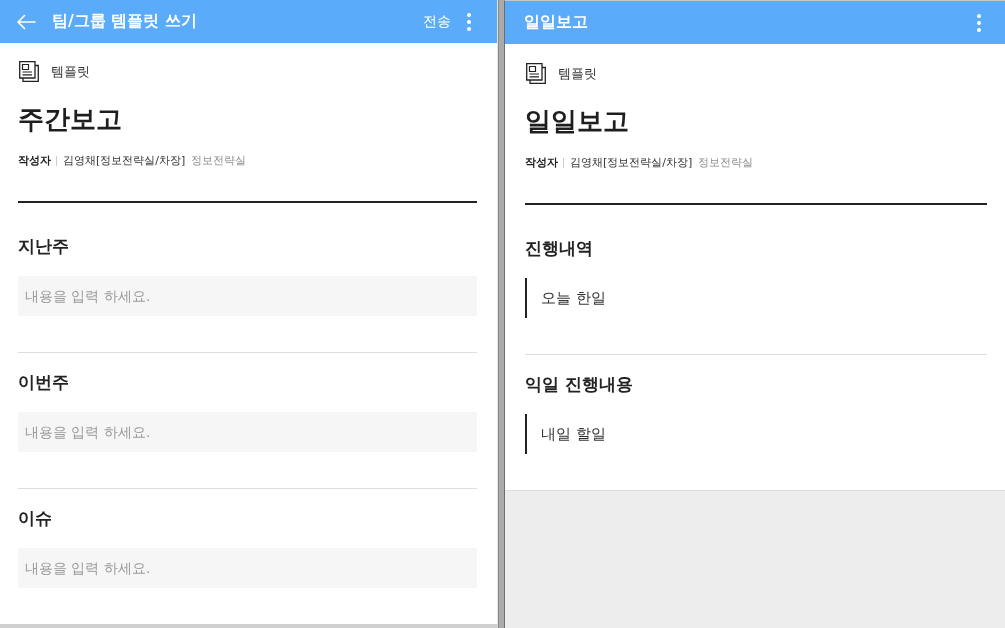 Image resolution: width=1005 pixels, height=628 pixels. What do you see at coordinates (124, 21) in the screenshot?
I see `header-title: 팀/그룹 템플릿 쓰기` at bounding box center [124, 21].